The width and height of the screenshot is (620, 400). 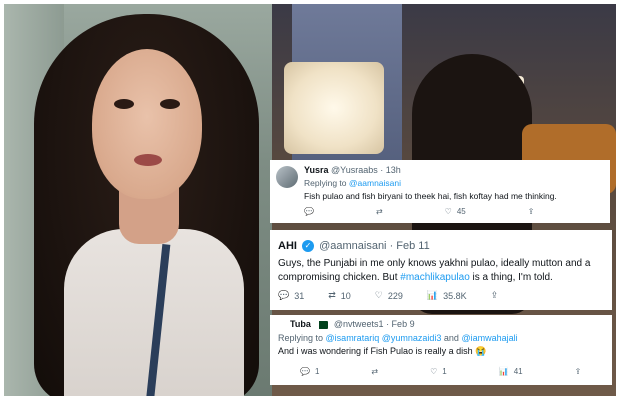 What do you see at coordinates (308, 246) in the screenshot?
I see `verified-icon: ✓` at bounding box center [308, 246].